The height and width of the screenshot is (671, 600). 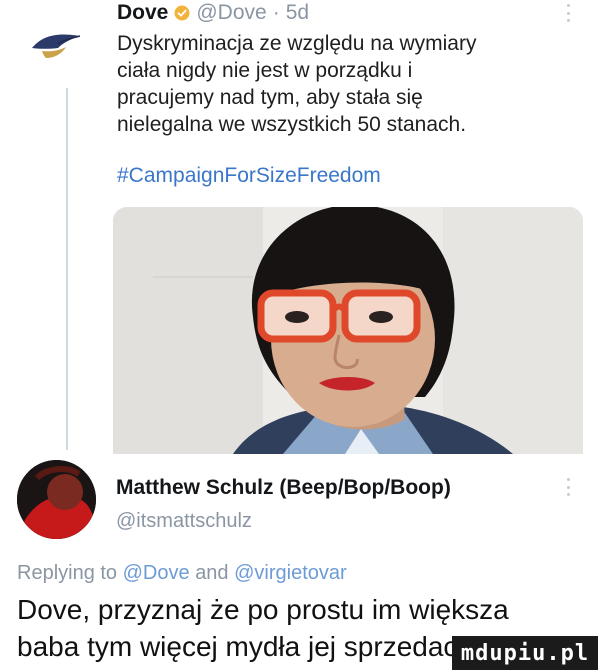 I want to click on avatar, so click(x=56, y=499).